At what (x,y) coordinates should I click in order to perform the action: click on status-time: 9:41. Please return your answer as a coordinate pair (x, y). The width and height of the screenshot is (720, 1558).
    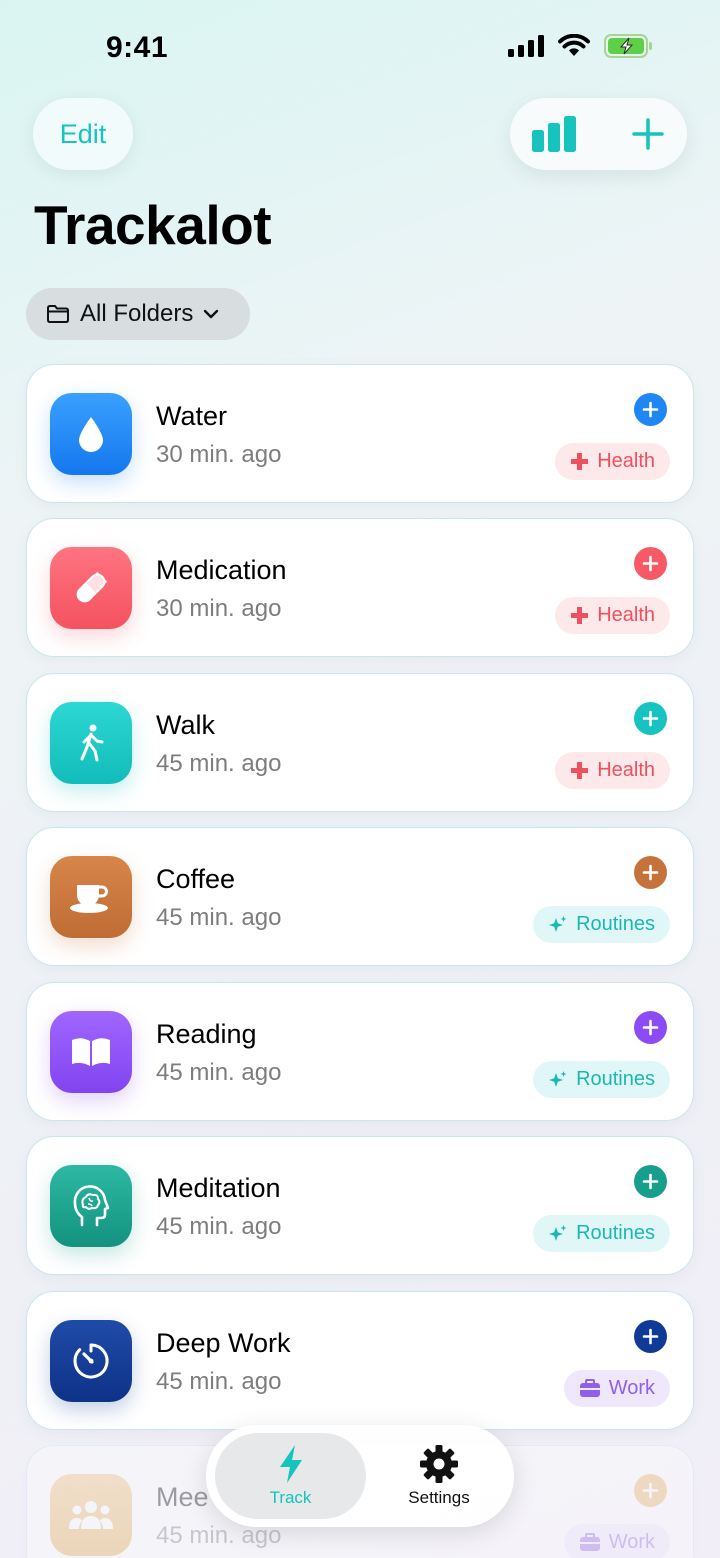
    Looking at the image, I should click on (137, 47).